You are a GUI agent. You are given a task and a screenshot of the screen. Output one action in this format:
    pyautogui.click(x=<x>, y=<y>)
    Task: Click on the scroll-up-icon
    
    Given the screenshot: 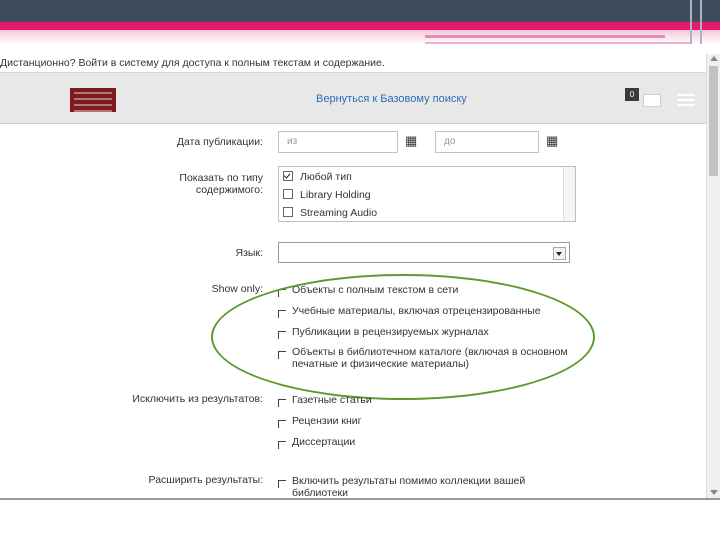 What is the action you would take?
    pyautogui.click(x=714, y=58)
    